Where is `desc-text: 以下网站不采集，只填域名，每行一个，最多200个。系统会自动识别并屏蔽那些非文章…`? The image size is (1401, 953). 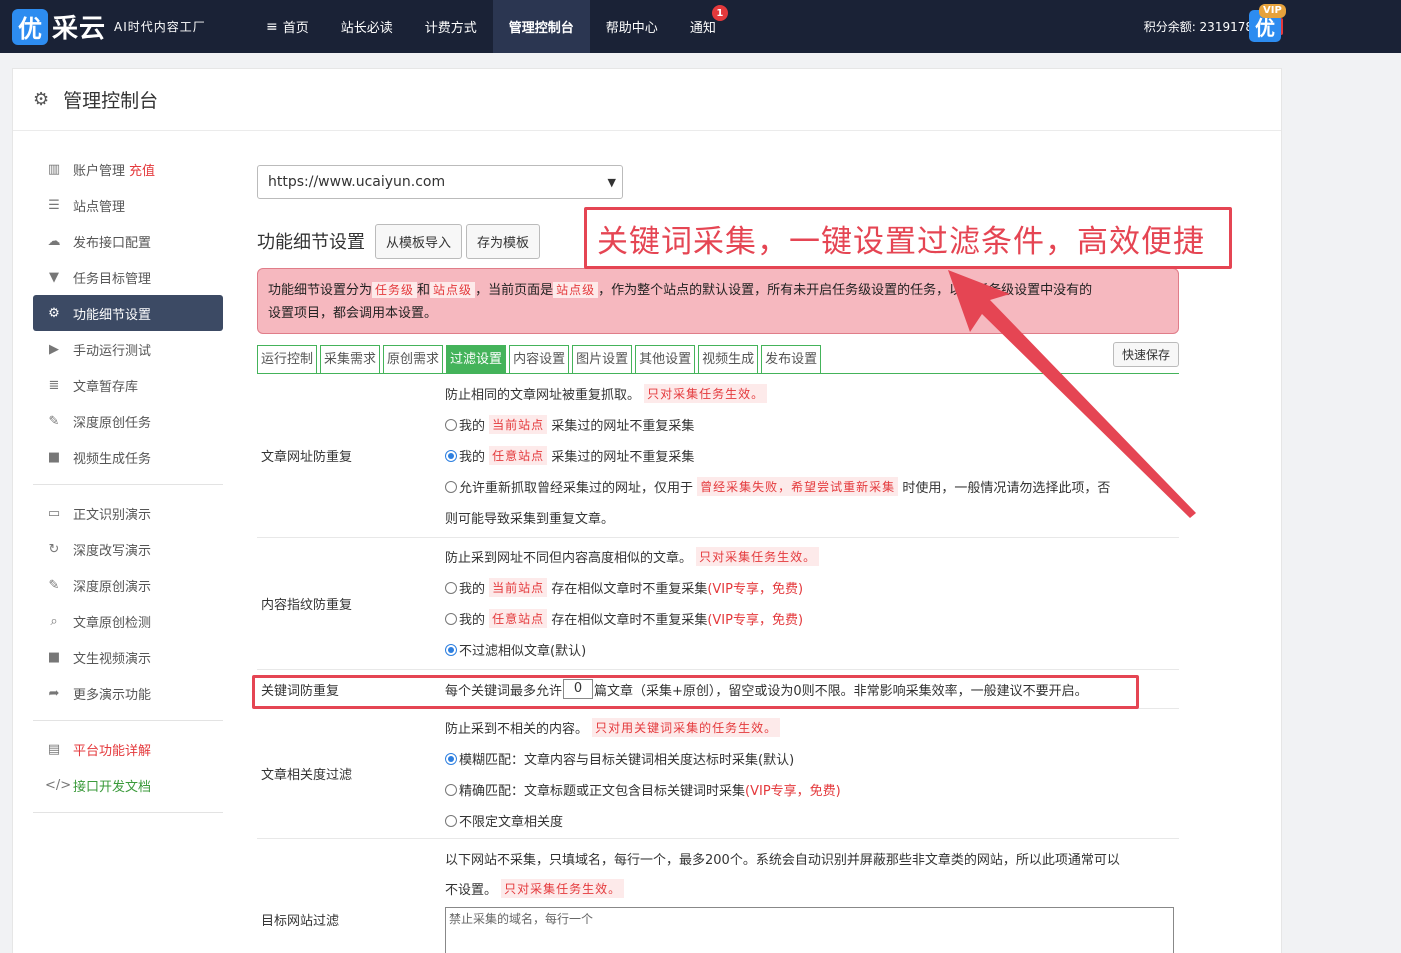
desc-text: 以下网站不采集，只填域名，每行一个，最多200个。系统会自动识别并屏蔽那些非文章… is located at coordinates (782, 860).